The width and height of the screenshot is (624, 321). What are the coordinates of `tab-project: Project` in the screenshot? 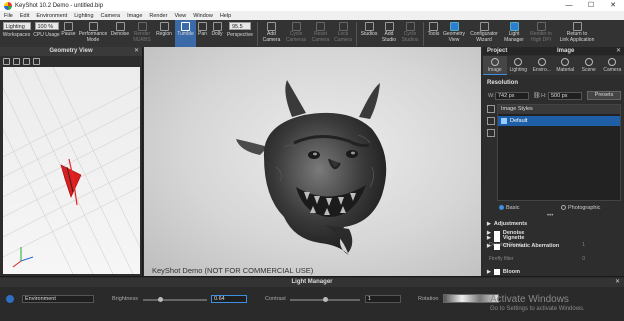 It's located at (518, 51).